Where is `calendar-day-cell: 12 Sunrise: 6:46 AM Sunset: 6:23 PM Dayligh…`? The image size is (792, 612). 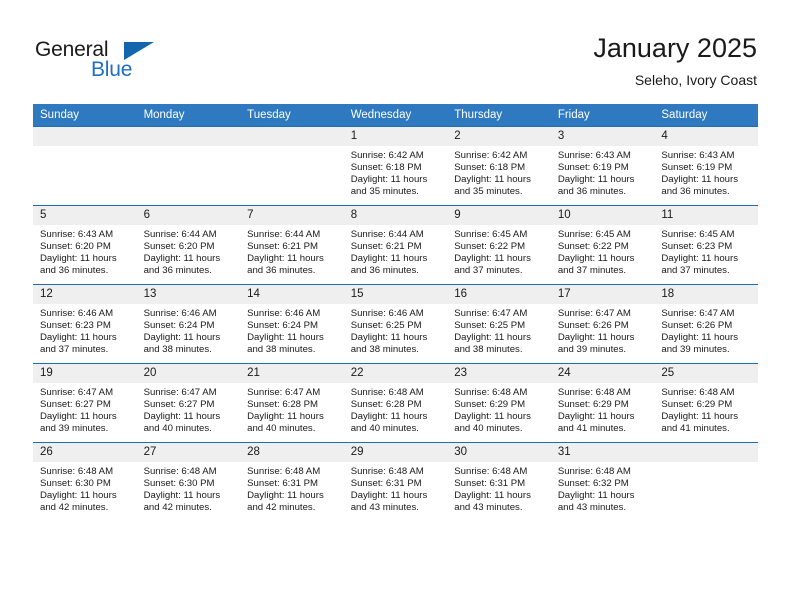 calendar-day-cell: 12 Sunrise: 6:46 AM Sunset: 6:23 PM Dayligh… is located at coordinates (85, 324).